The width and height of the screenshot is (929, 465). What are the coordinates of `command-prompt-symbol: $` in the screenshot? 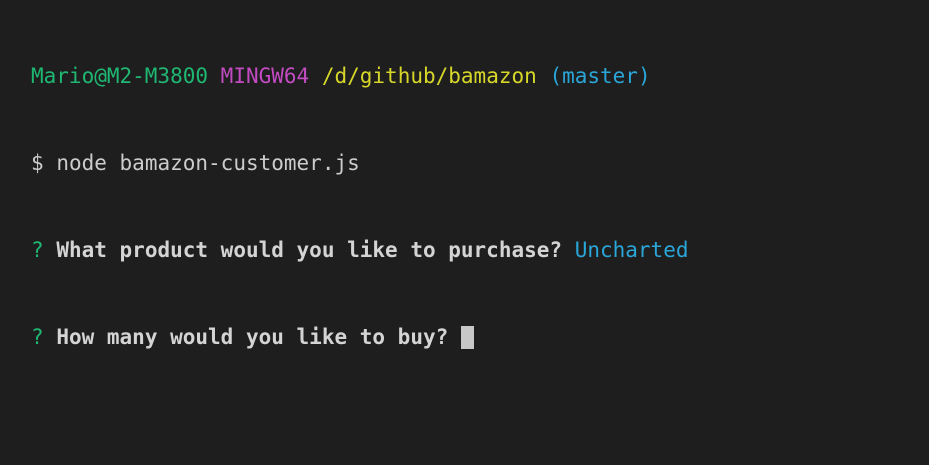 It's located at (37, 163).